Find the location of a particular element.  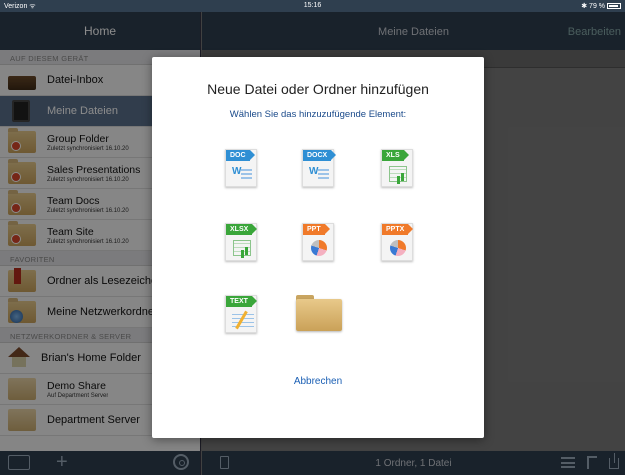

text-file-icon: TEXT is located at coordinates (241, 314).